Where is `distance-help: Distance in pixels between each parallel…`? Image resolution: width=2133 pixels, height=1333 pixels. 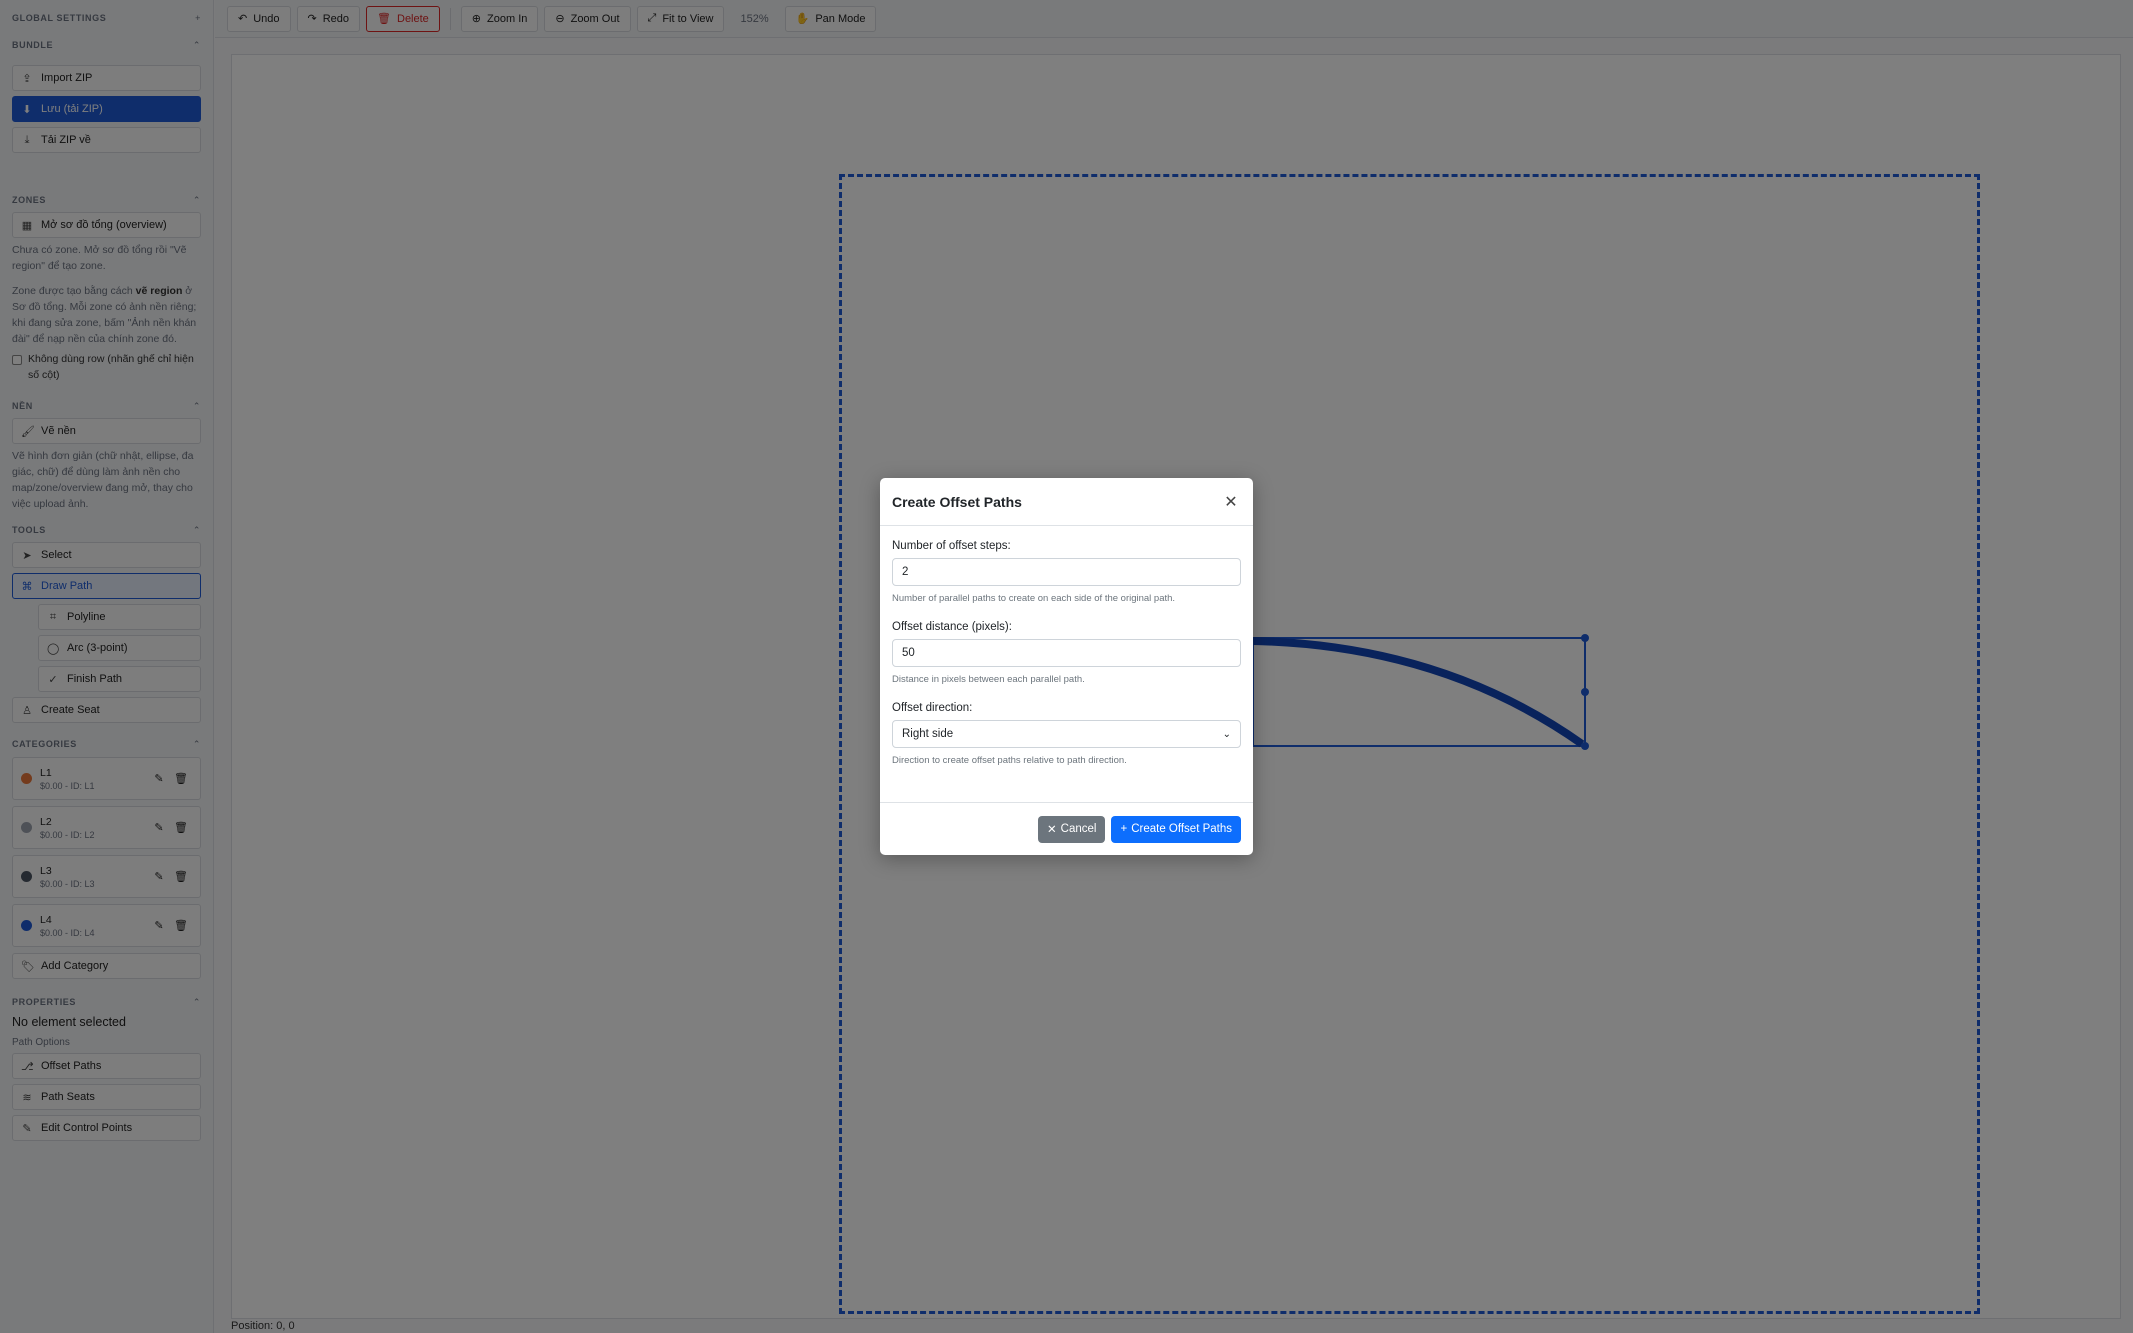 distance-help: Distance in pixels between each parallel… is located at coordinates (988, 679).